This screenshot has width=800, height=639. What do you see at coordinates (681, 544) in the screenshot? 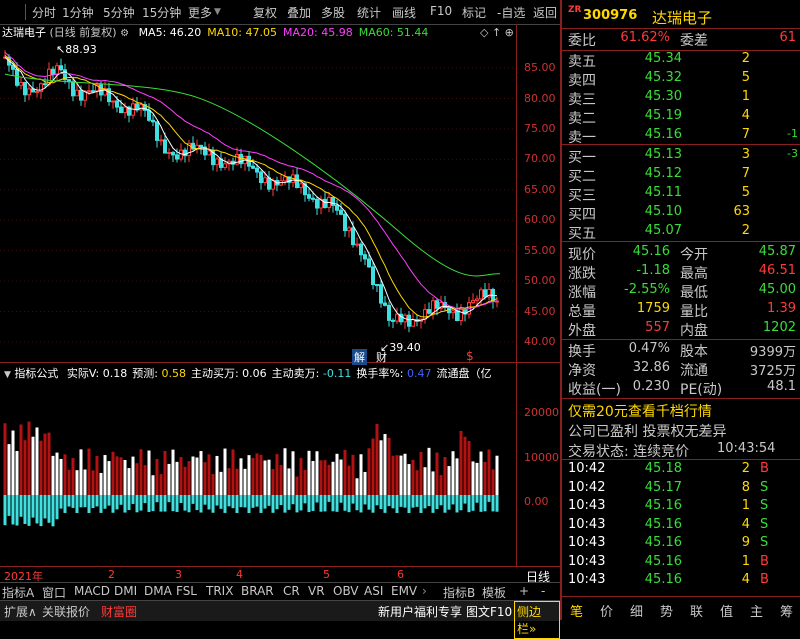
I see `tick-row: 10:43 45.16 9 S` at bounding box center [681, 544].